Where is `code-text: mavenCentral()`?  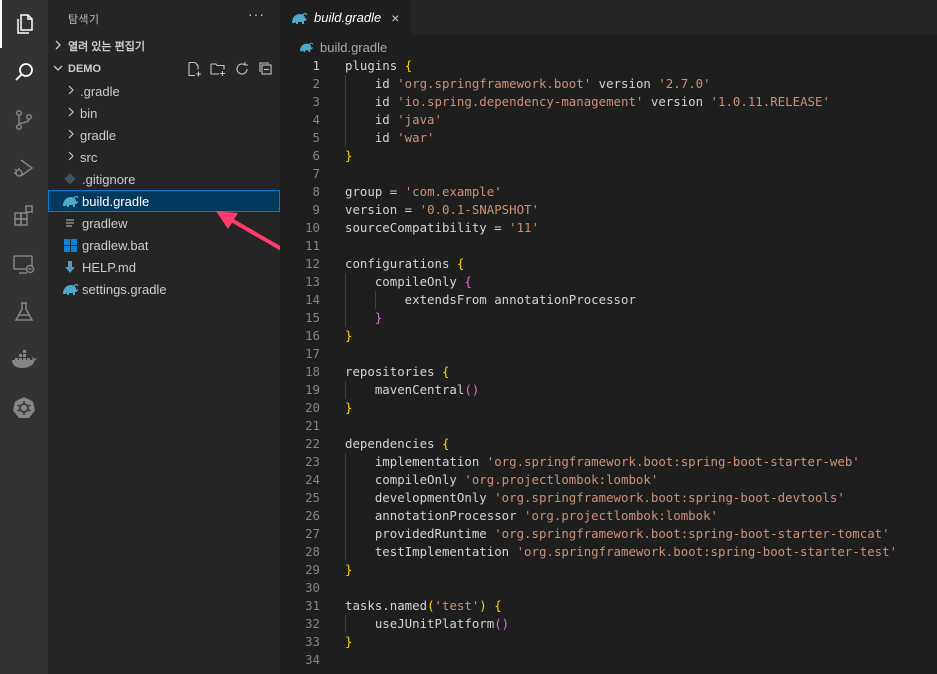
code-text: mavenCentral() is located at coordinates (412, 389).